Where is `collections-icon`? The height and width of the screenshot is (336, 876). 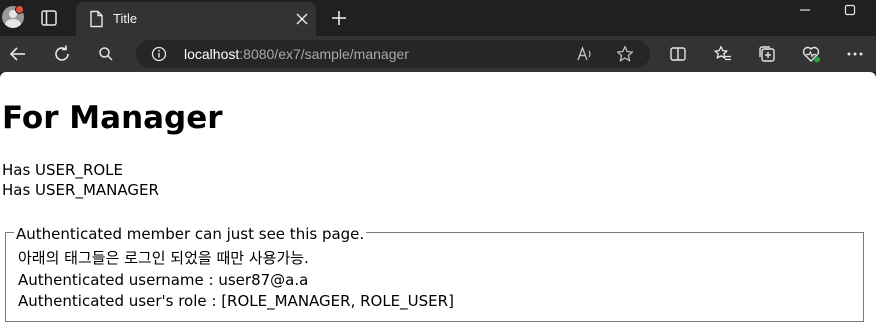
collections-icon is located at coordinates (767, 54).